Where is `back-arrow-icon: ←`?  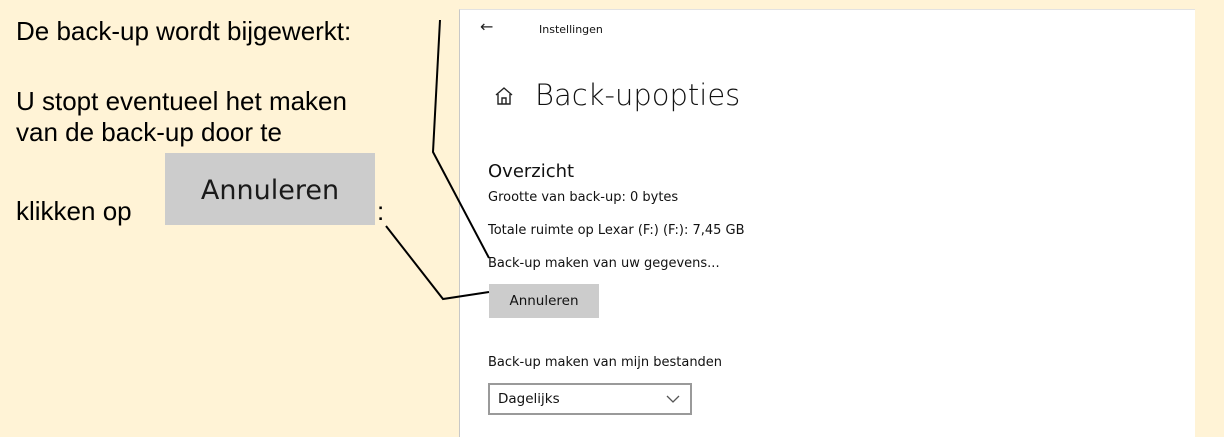 back-arrow-icon: ← is located at coordinates (486, 26).